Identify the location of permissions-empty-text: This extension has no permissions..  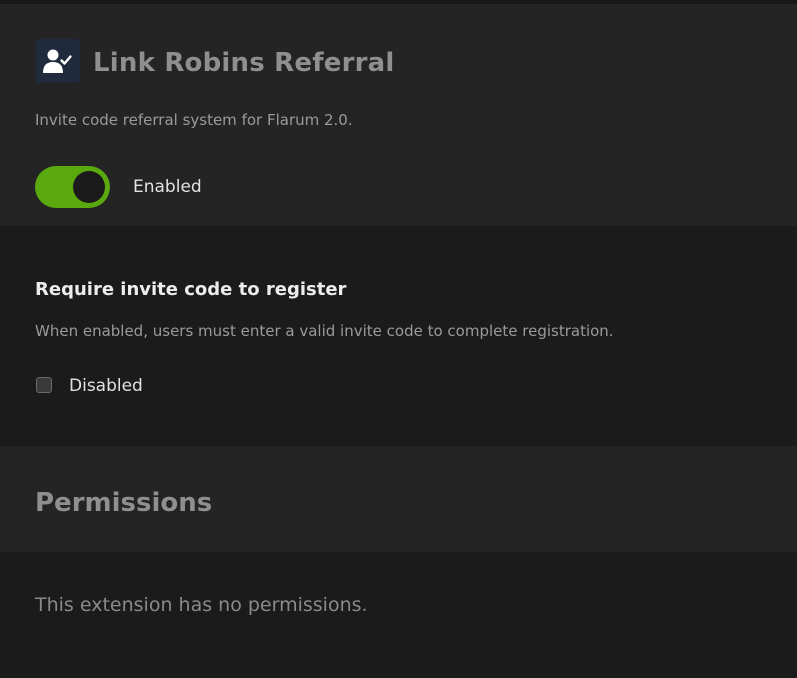
(201, 605).